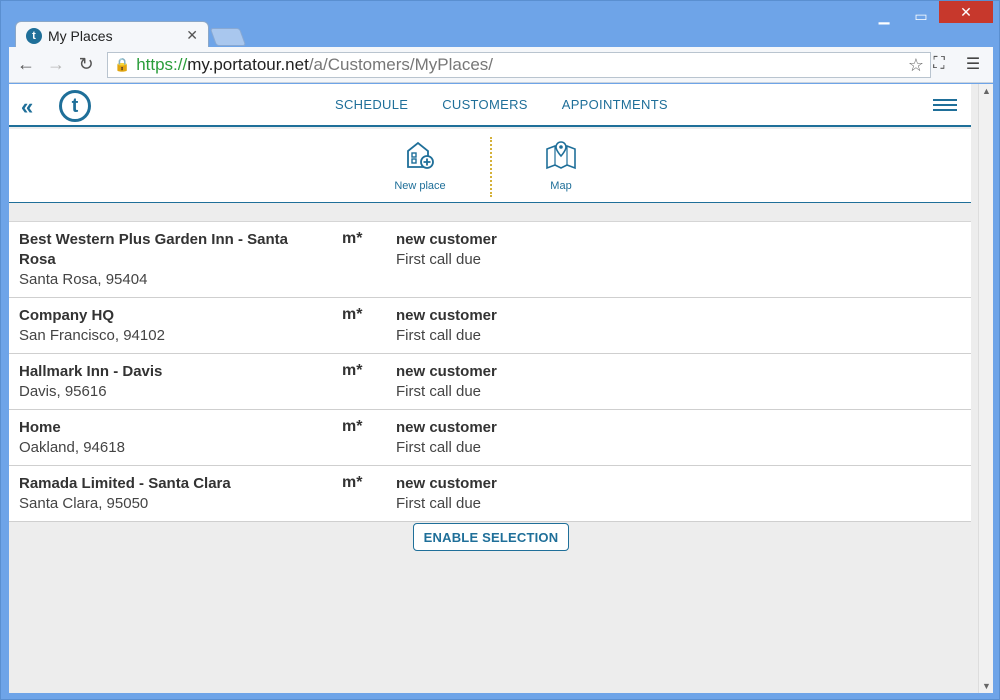 Image resolution: width=1000 pixels, height=700 pixels. Describe the element at coordinates (916, 65) in the screenshot. I see `bookmark-star-icon: ☆` at that location.